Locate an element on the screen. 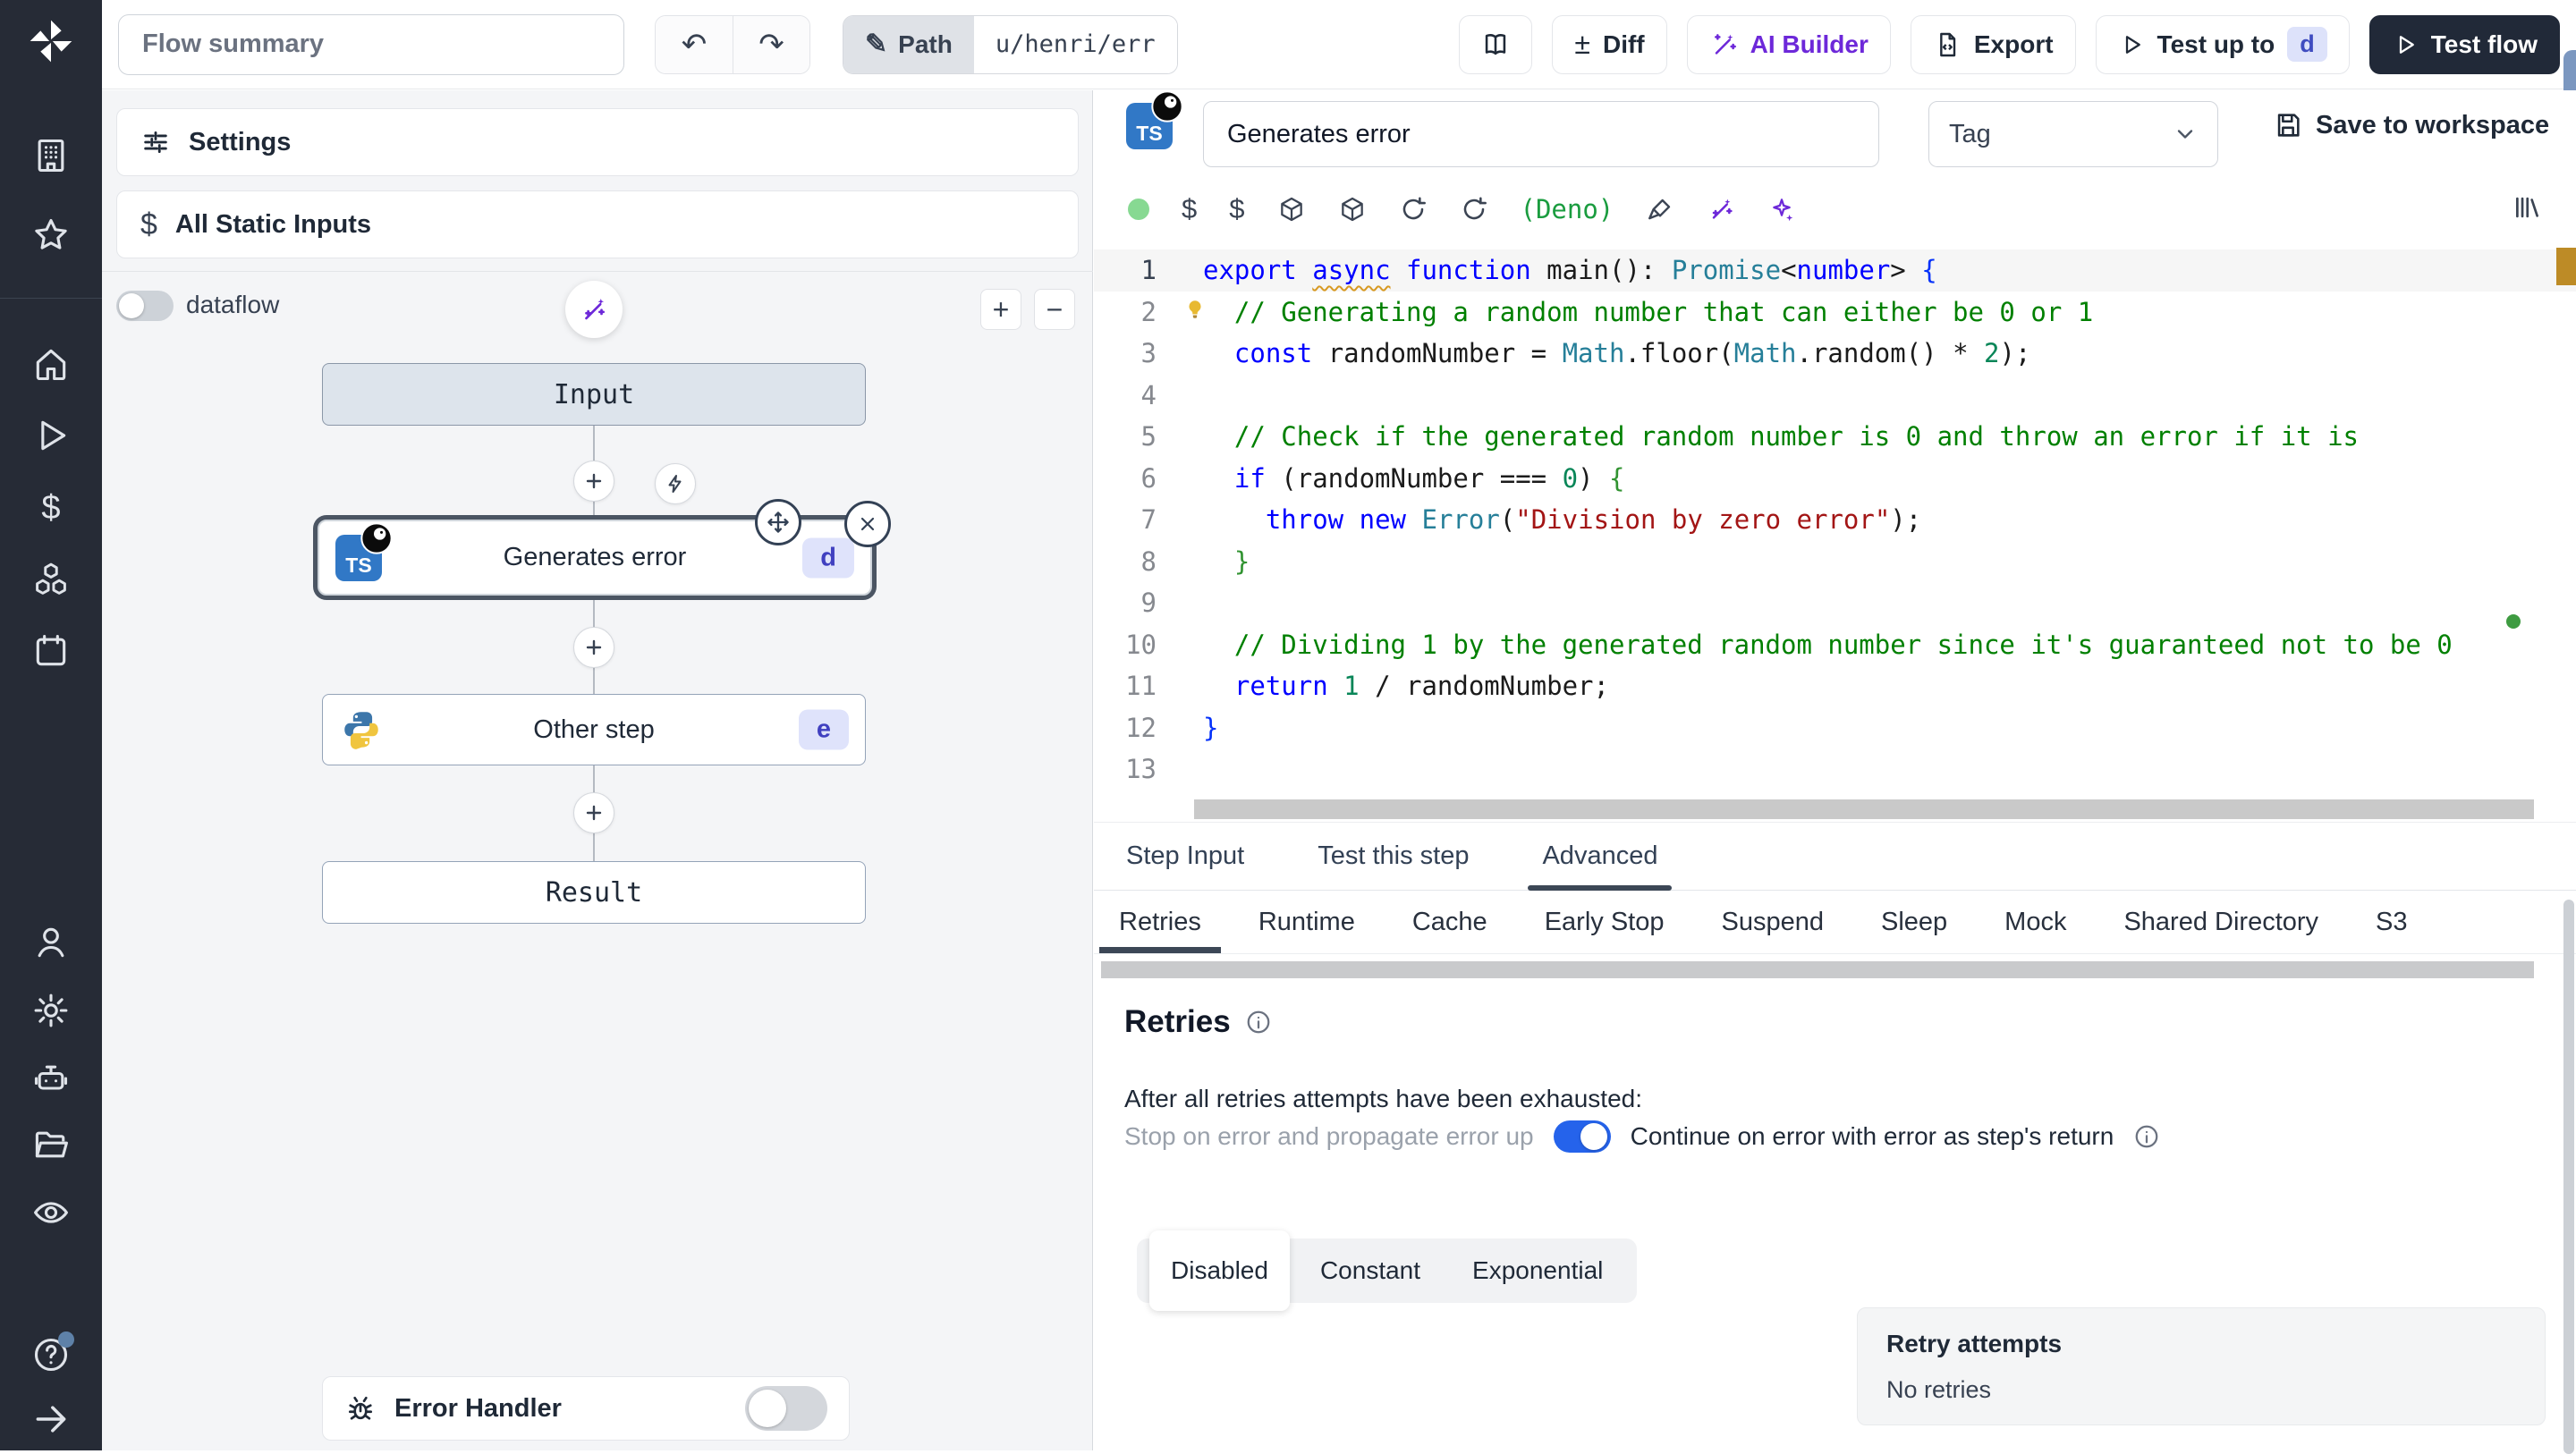 The height and width of the screenshot is (1454, 2576). sparkles-icon is located at coordinates (1781, 210).